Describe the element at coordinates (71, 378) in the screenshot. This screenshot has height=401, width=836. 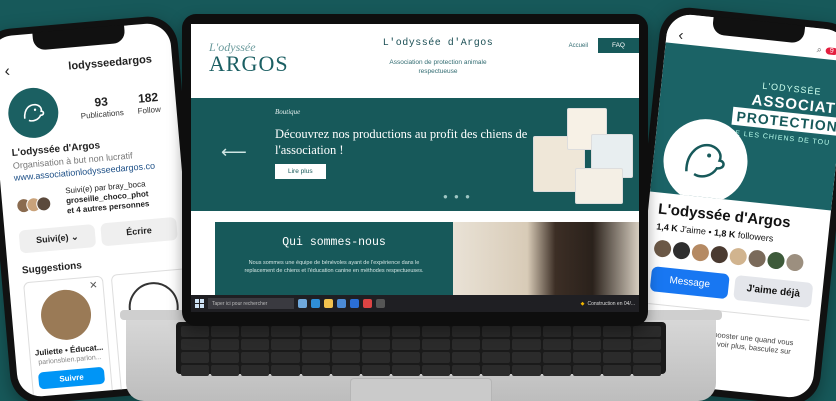
I see `suggestion-follow-button: Suivre` at that location.